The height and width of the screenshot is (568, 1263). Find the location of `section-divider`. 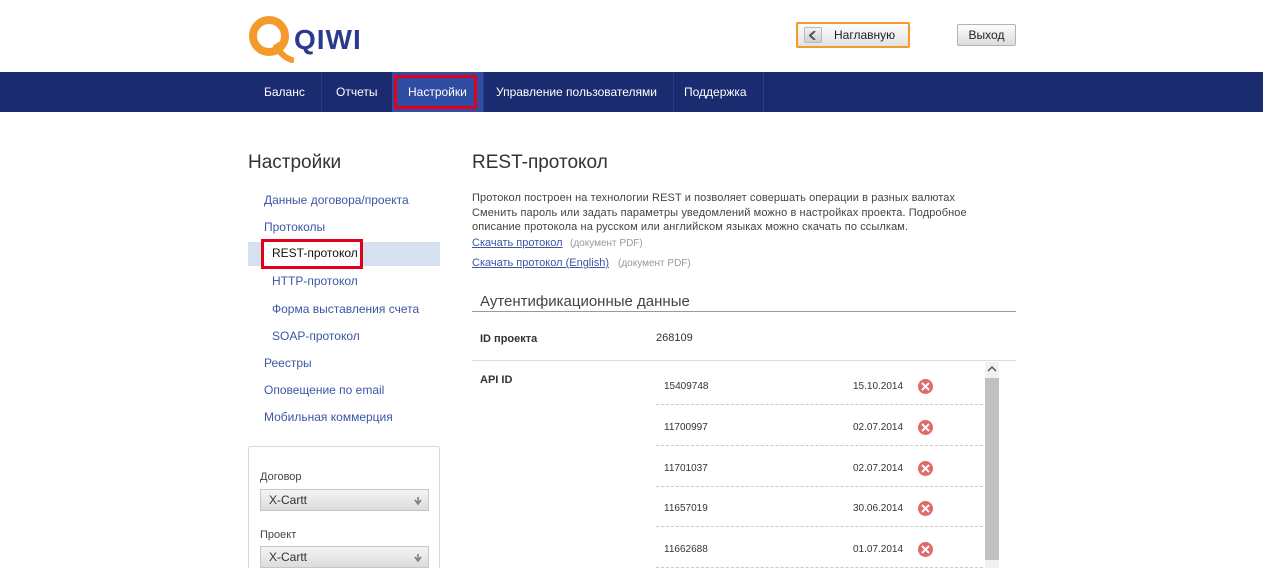

section-divider is located at coordinates (744, 311).